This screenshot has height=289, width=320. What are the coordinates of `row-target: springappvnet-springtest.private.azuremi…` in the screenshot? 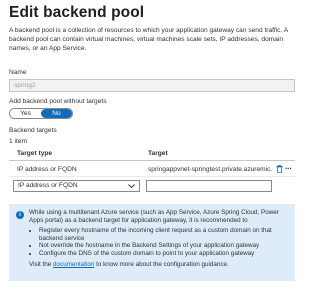 It's located at (210, 169).